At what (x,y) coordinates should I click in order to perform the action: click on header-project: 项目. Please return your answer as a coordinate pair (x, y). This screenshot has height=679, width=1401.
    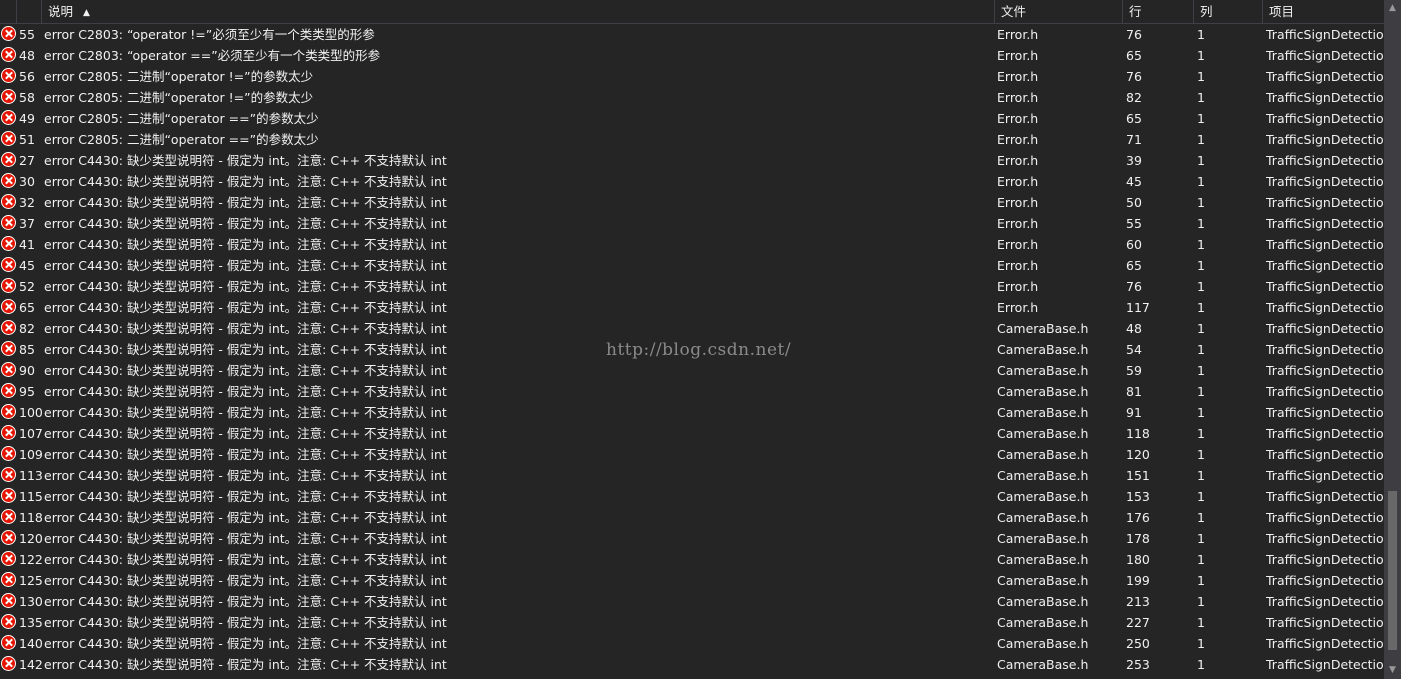
    Looking at the image, I should click on (1323, 11).